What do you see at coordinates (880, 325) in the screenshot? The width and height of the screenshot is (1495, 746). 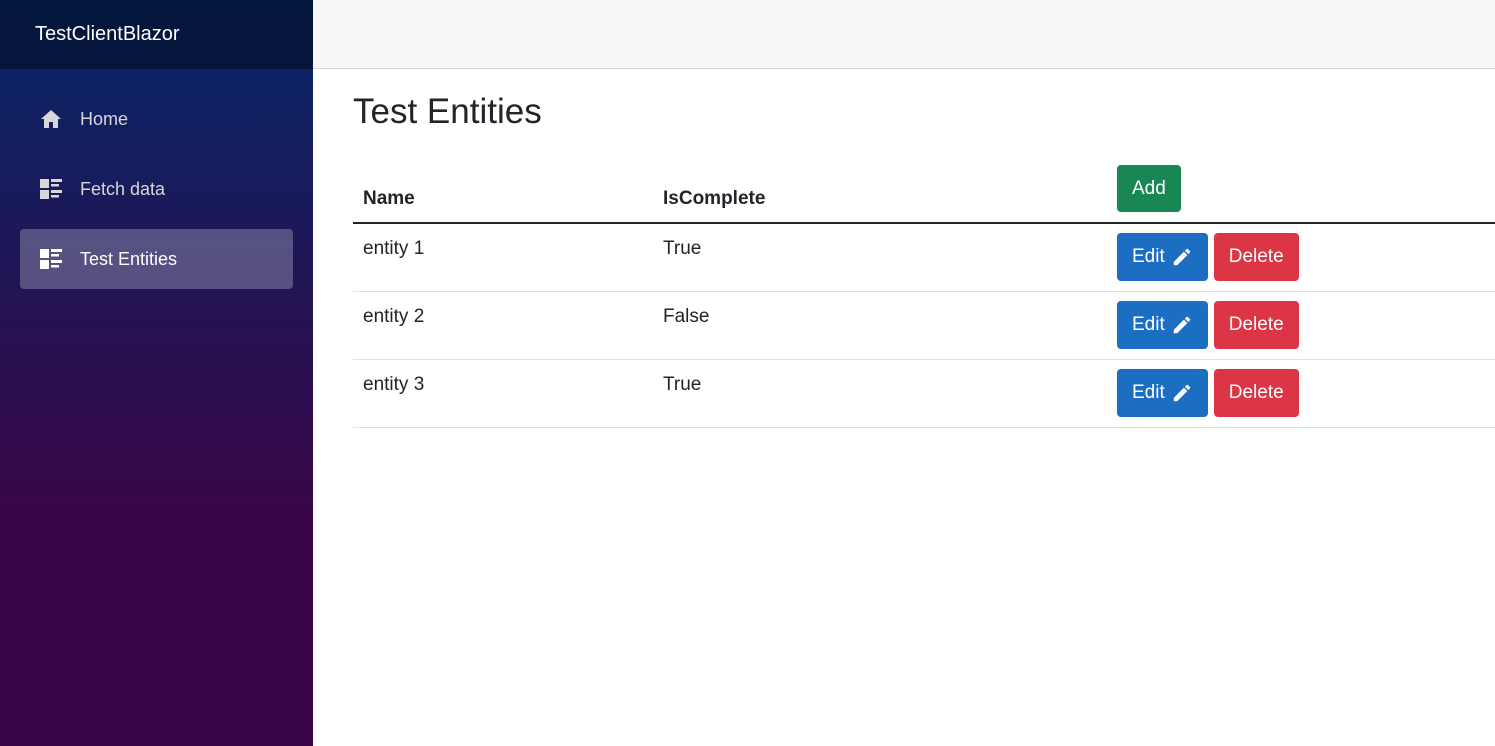 I see `cell-is-complete: False` at bounding box center [880, 325].